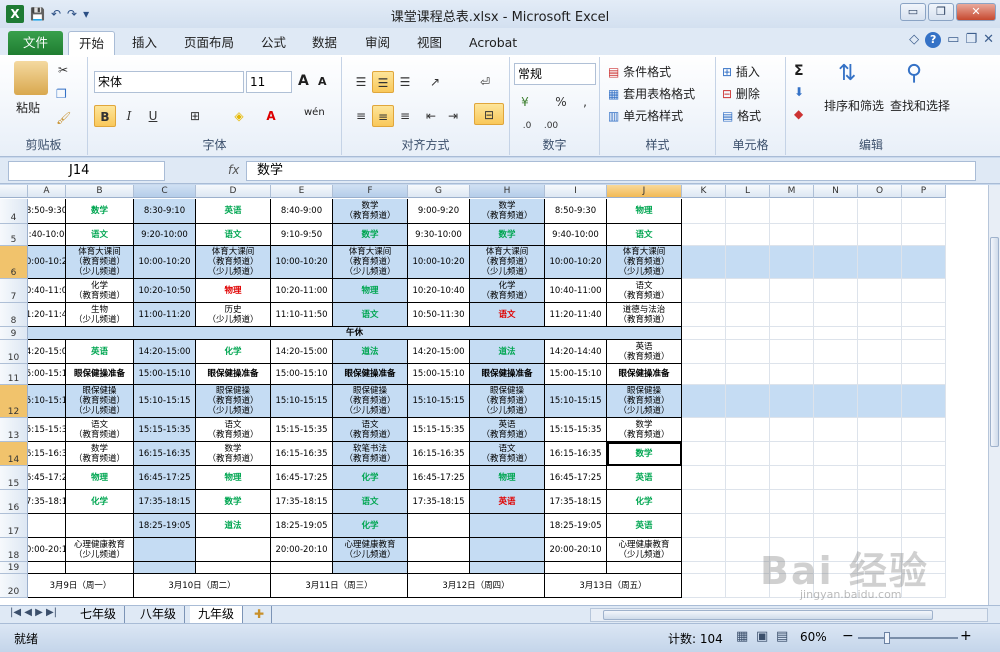 This screenshot has width=1000, height=652. Describe the element at coordinates (971, 40) in the screenshot. I see `doc-restore-icon: ❐` at that location.